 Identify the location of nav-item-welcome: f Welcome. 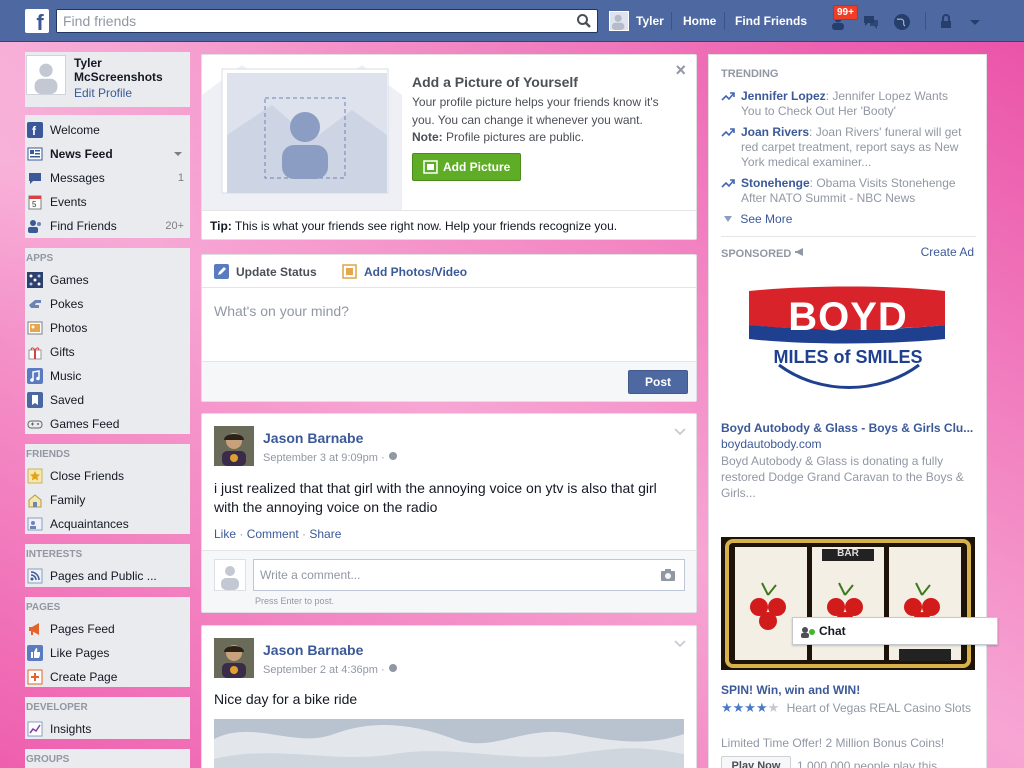
(107, 130).